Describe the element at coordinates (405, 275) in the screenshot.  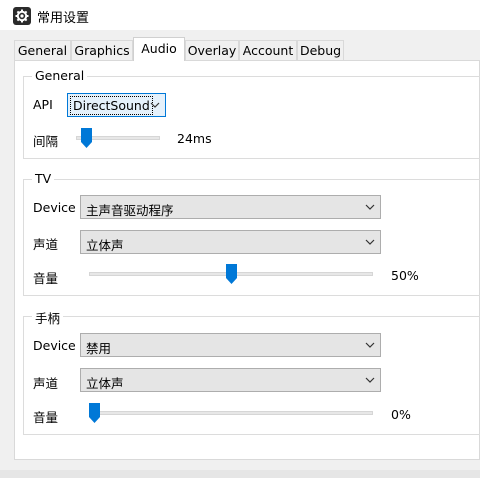
I see `tv-volume-value: 50%` at that location.